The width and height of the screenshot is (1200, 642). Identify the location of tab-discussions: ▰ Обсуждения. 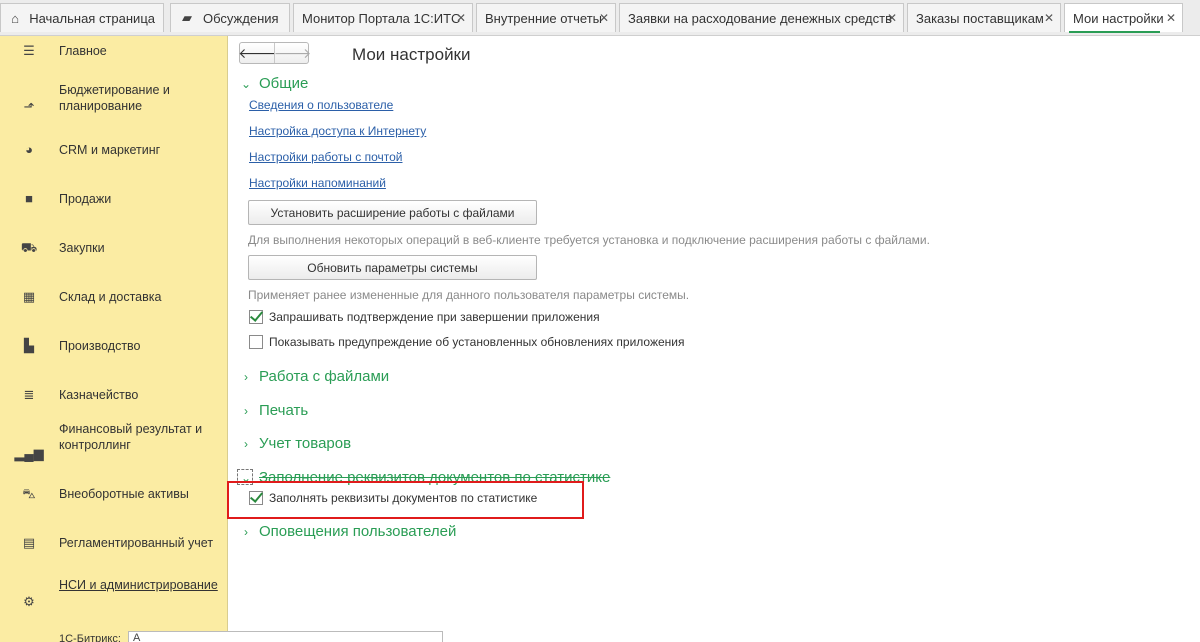
(230, 17).